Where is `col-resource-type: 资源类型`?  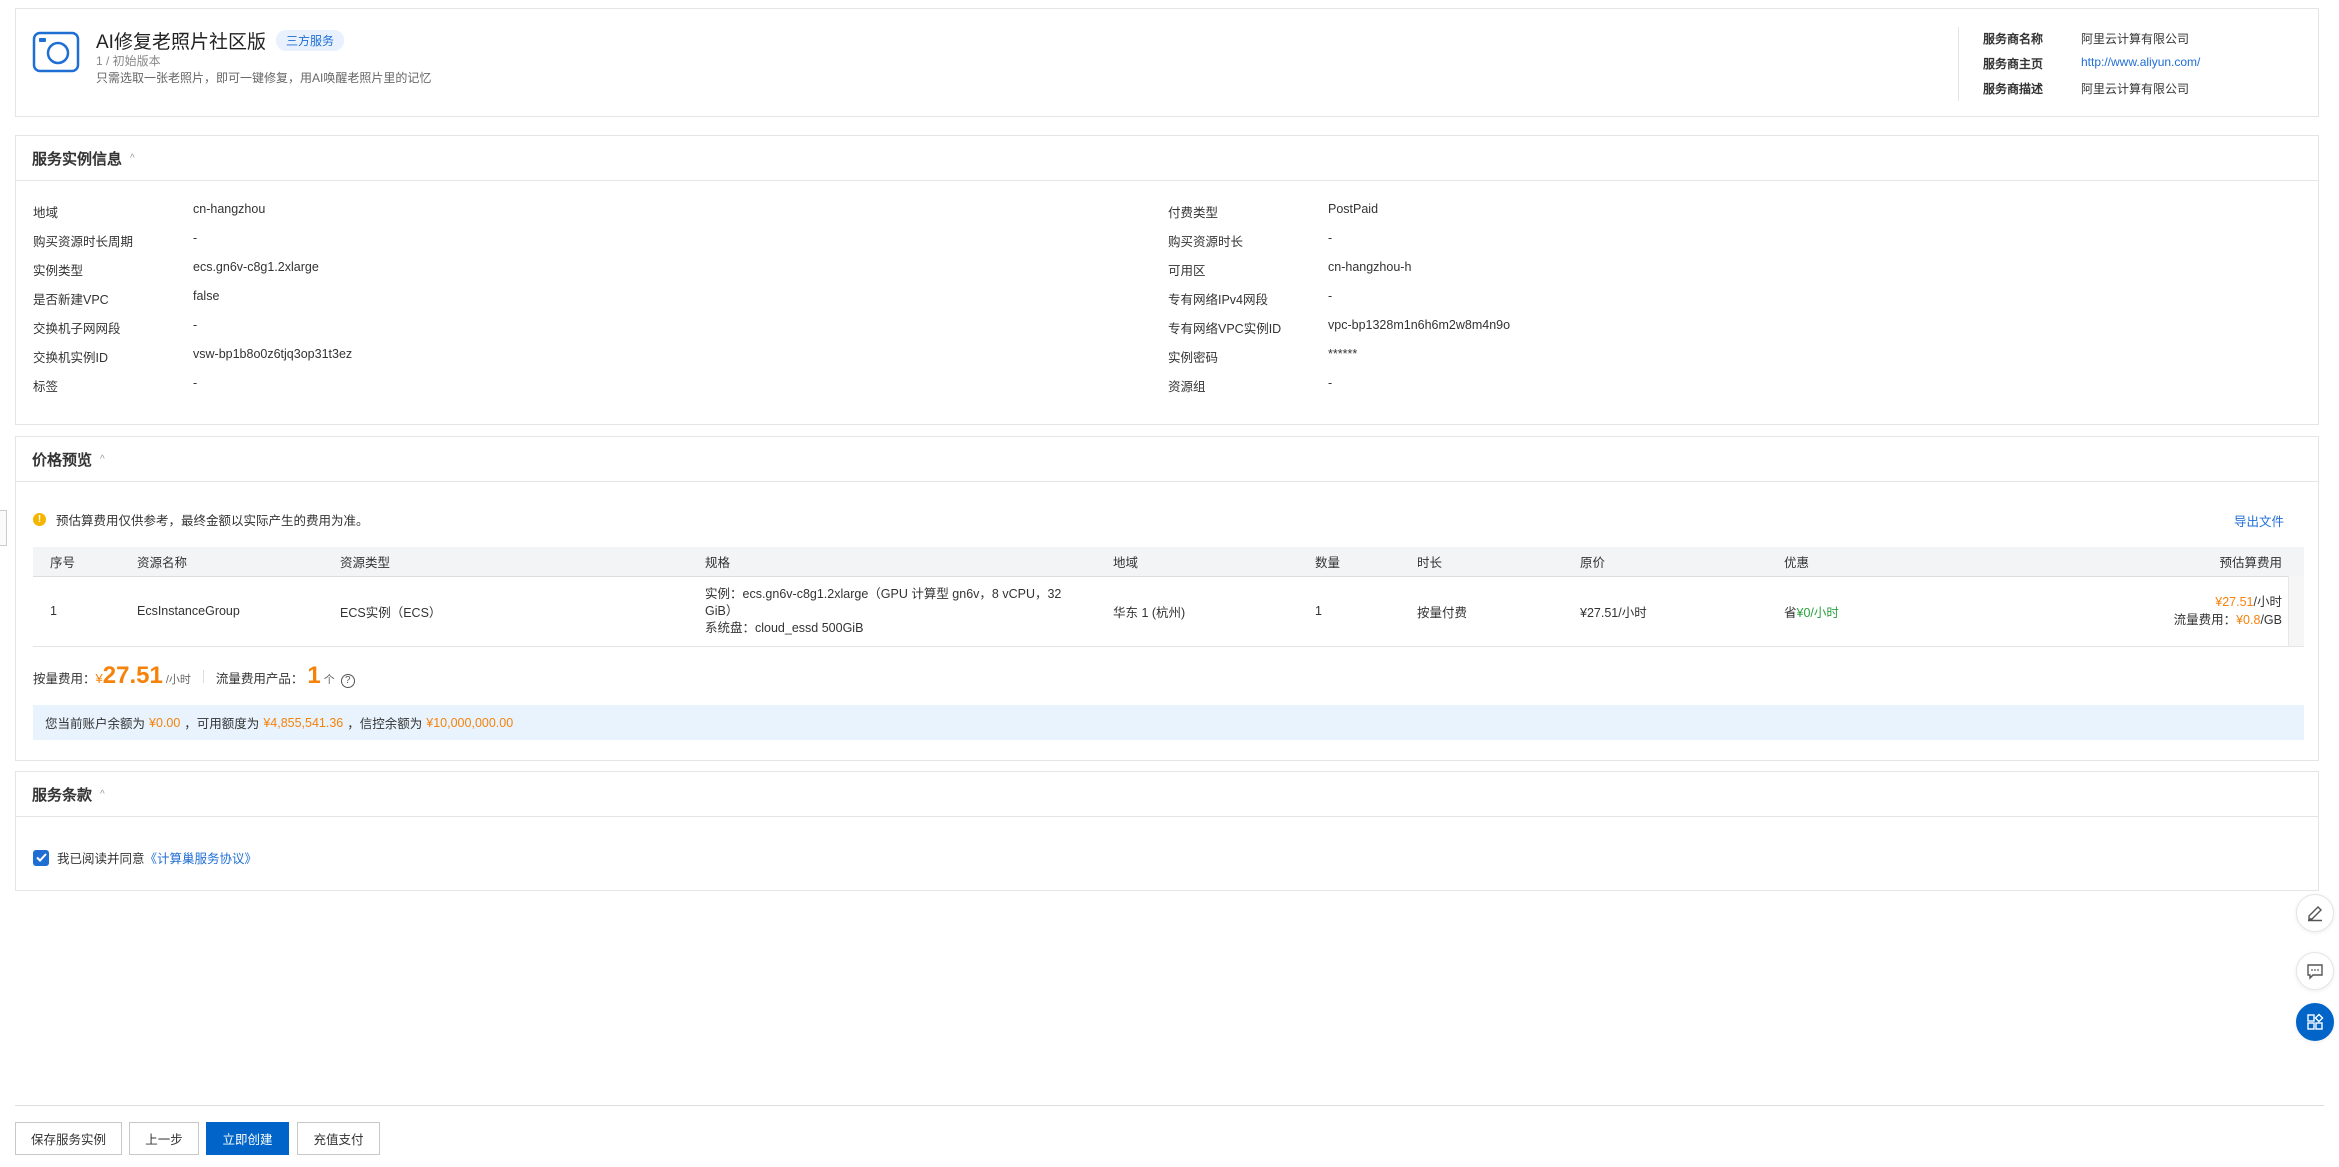 col-resource-type: 资源类型 is located at coordinates (505, 562).